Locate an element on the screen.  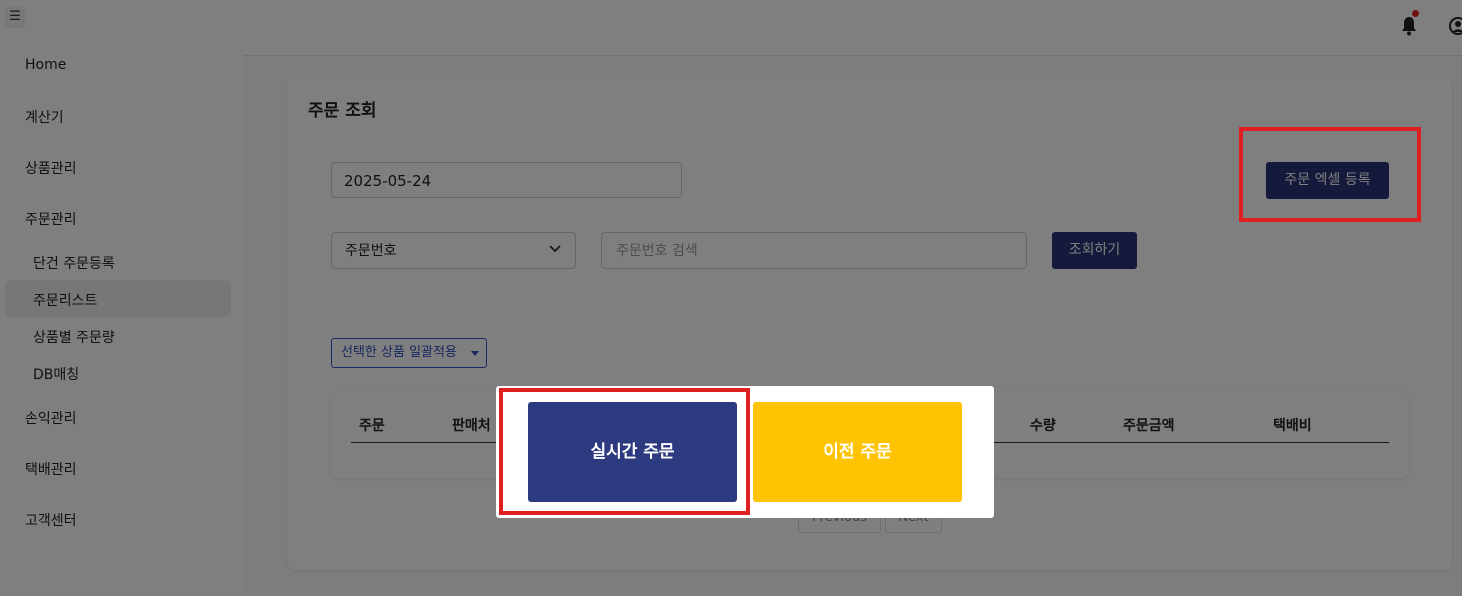
highlight-box-excel-button is located at coordinates (1330, 174).